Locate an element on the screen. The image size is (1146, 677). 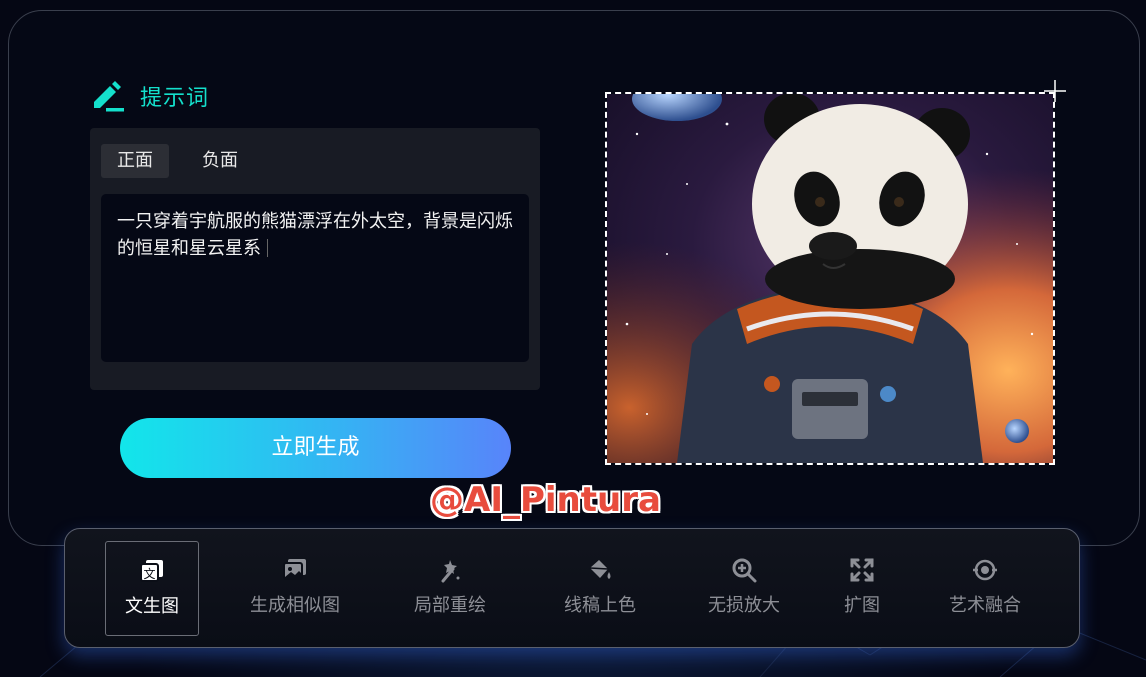
prompt-header: 提示词 is located at coordinates (149, 96).